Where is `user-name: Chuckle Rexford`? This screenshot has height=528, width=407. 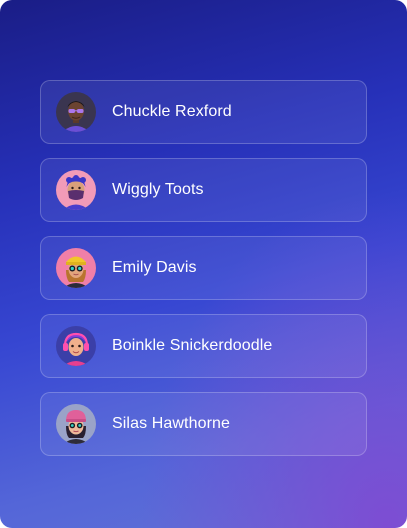
user-name: Chuckle Rexford is located at coordinates (172, 111).